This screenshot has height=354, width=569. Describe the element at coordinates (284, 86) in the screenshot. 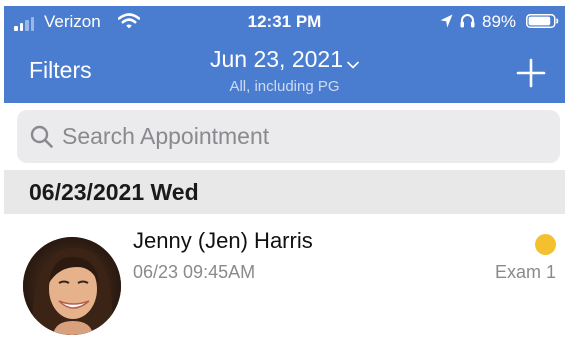

I see `date-subtitle: All, including PG` at that location.